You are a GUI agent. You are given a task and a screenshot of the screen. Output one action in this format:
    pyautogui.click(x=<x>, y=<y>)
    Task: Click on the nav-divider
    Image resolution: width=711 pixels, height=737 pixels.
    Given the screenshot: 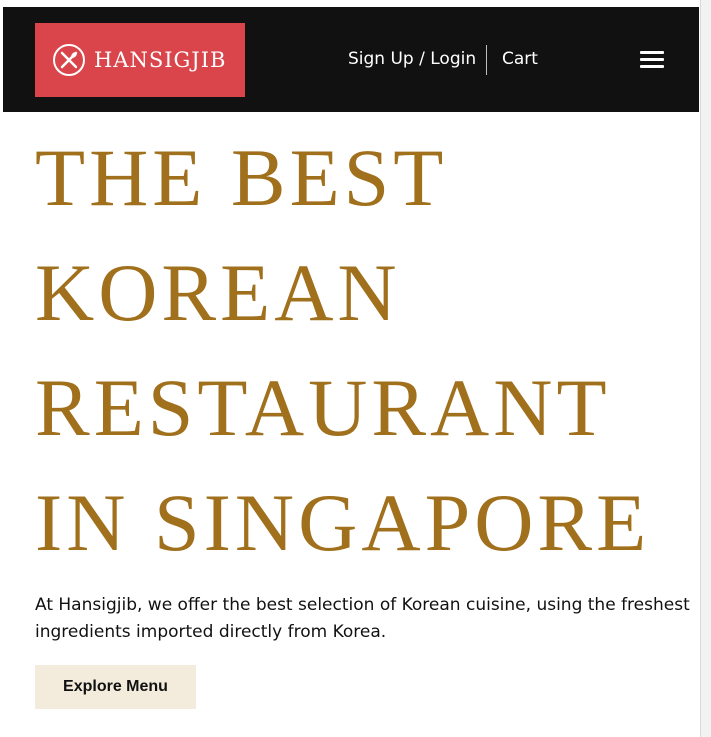 What is the action you would take?
    pyautogui.click(x=486, y=60)
    